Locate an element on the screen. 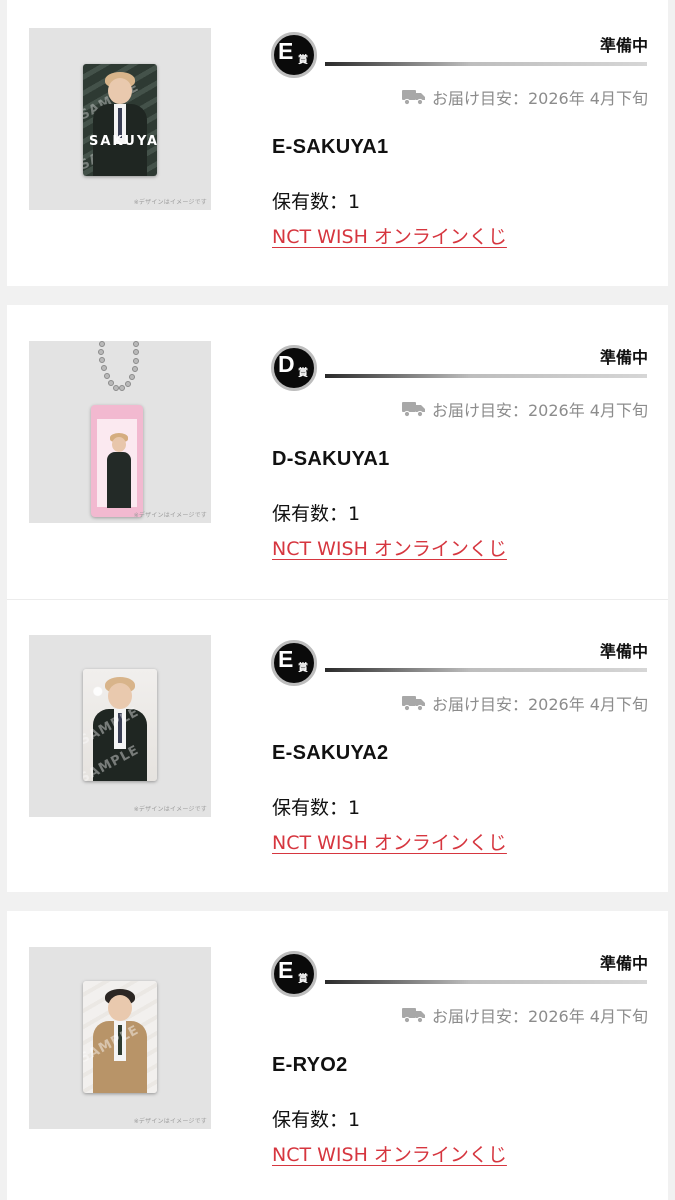 The image size is (675, 1200). product-image is located at coordinates (117, 461).